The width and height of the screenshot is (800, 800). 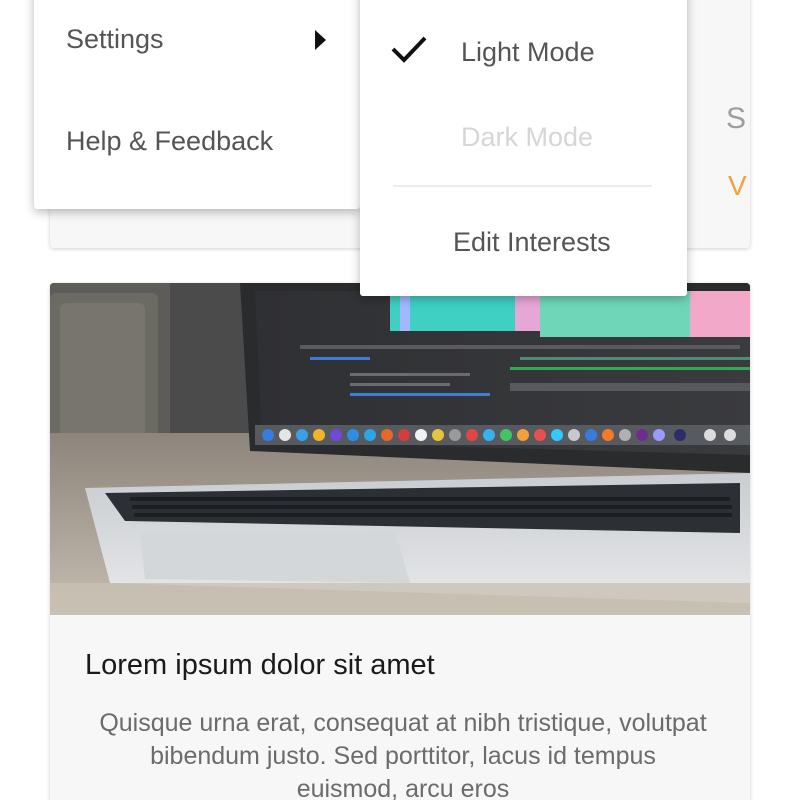 I want to click on submenu-item-light-mode: Light Mode, so click(x=523, y=53).